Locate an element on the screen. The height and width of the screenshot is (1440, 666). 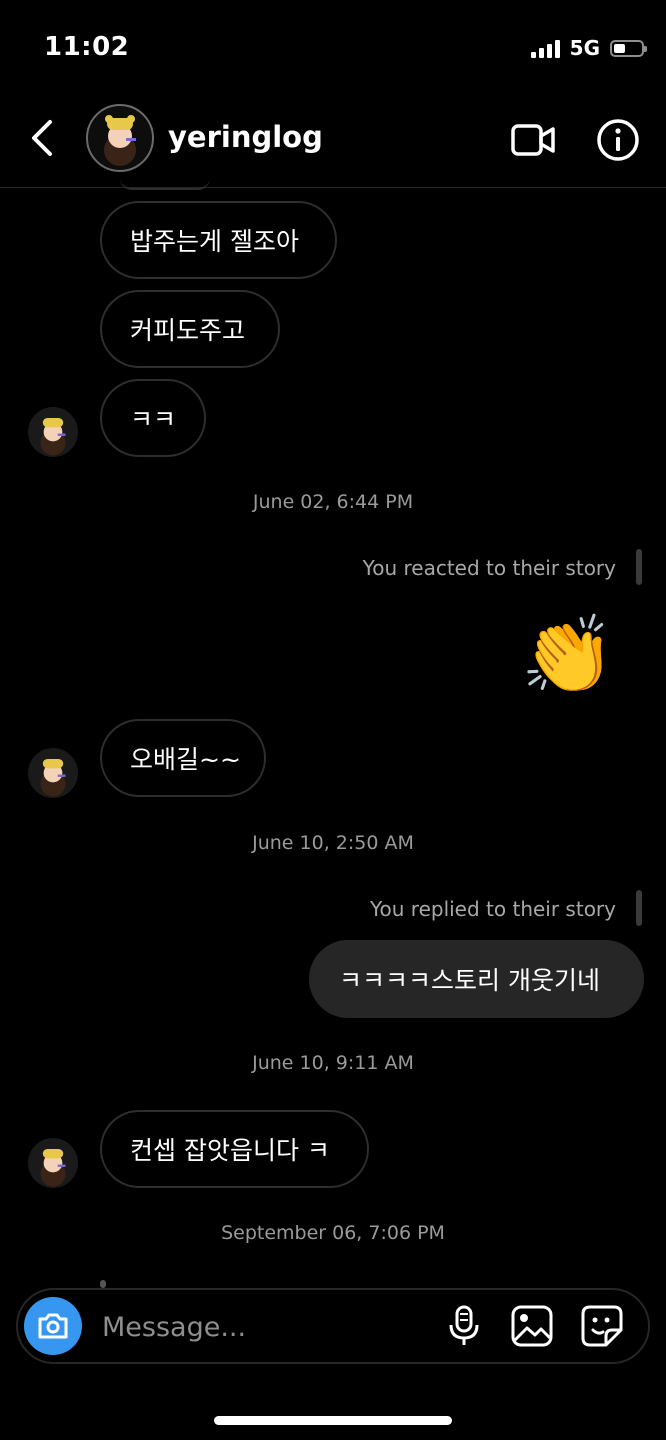
story-reaction-note: You reacted to their story is located at coordinates (489, 568).